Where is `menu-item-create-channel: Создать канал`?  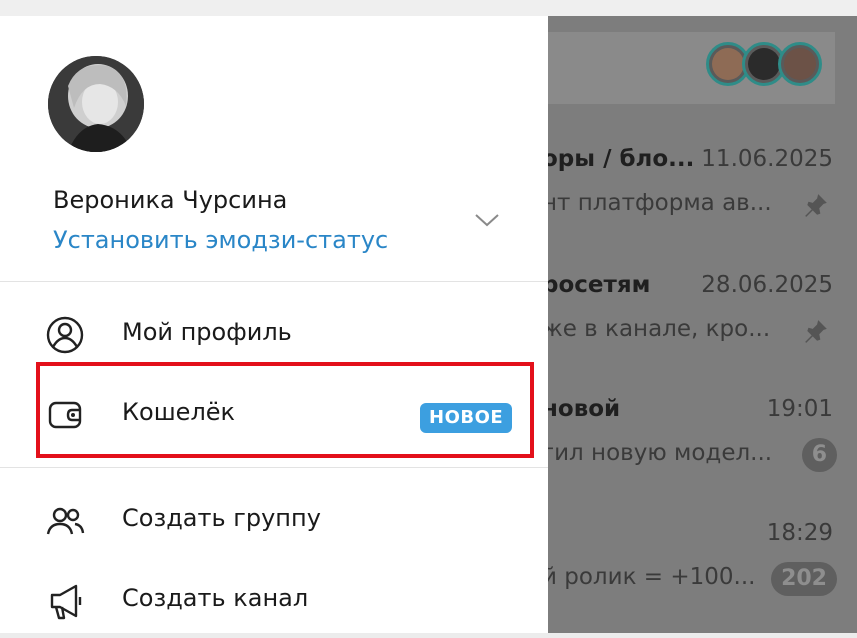 menu-item-create-channel: Создать канал is located at coordinates (274, 601).